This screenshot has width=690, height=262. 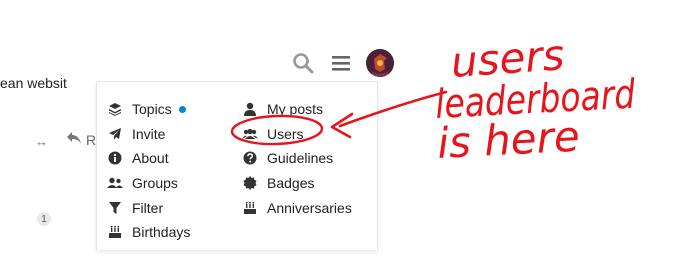 I want to click on menu-item-label: Guidelines, so click(x=300, y=158).